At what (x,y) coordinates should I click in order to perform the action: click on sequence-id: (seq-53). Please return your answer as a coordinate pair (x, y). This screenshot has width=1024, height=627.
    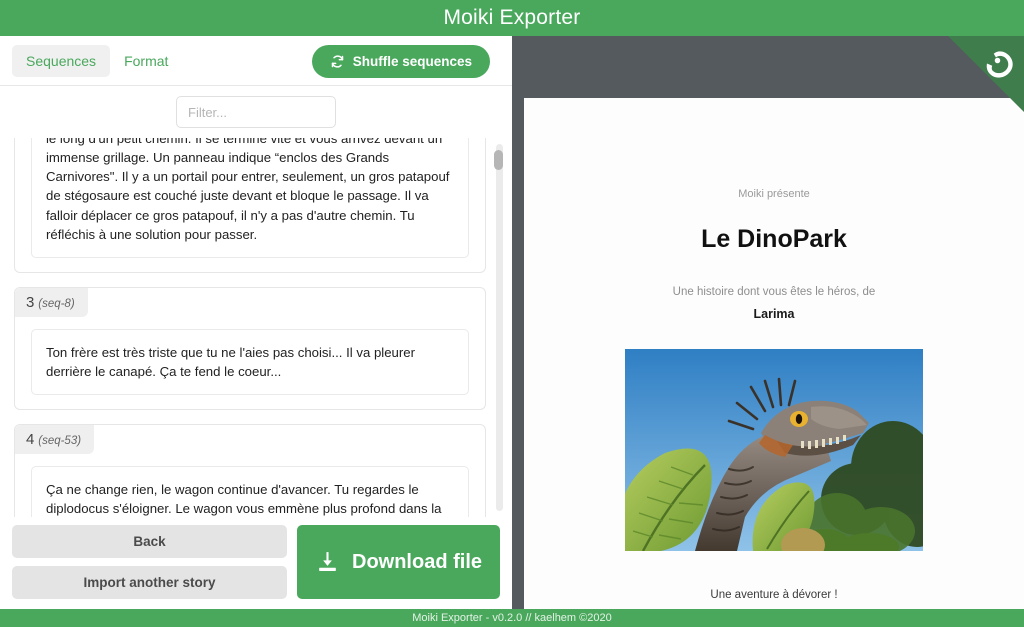
    Looking at the image, I should click on (60, 441).